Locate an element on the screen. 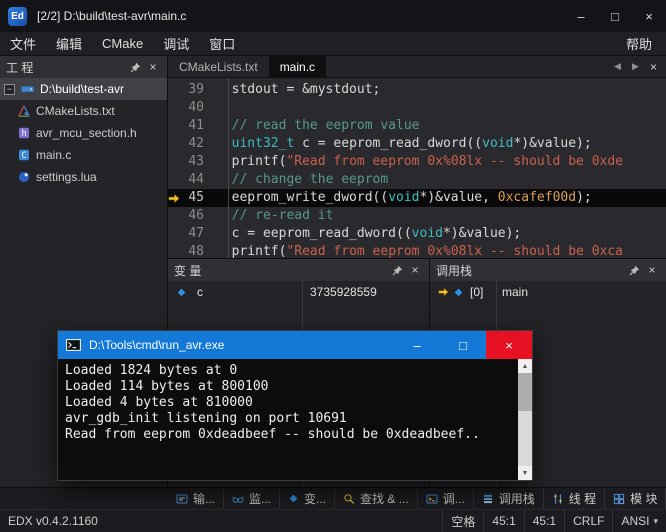 Image resolution: width=666 pixels, height=532 pixels. console-titlebar: D:\Tools\cmd\run_avr.exe – □ × is located at coordinates (295, 345).